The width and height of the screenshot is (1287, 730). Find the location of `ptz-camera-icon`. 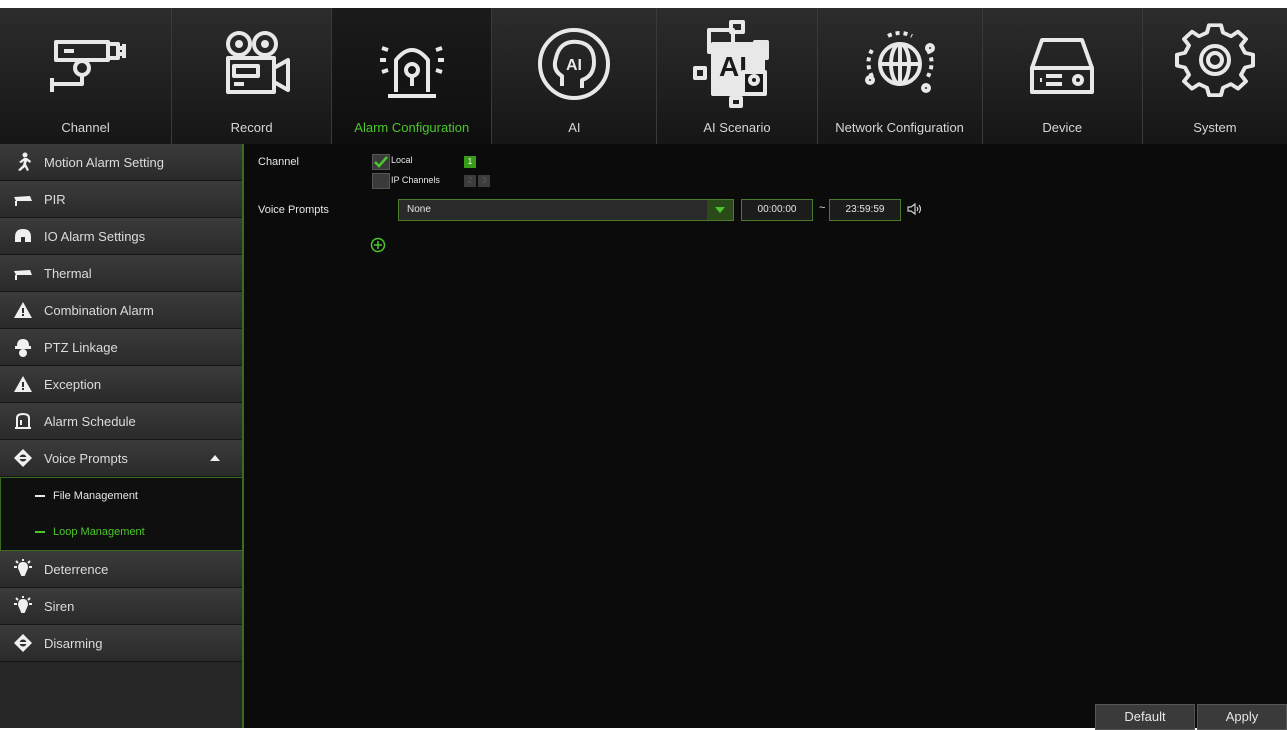

ptz-camera-icon is located at coordinates (23, 347).